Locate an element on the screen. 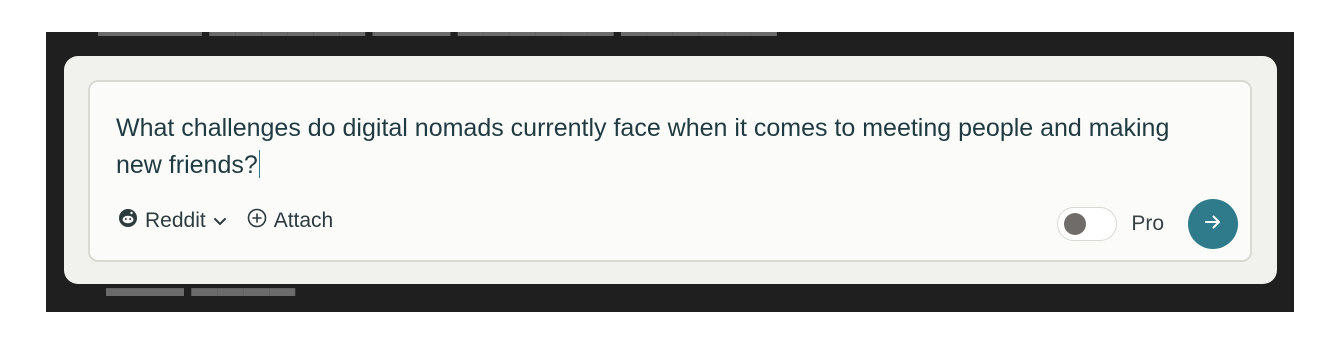  attach-label: Attach is located at coordinates (303, 220).